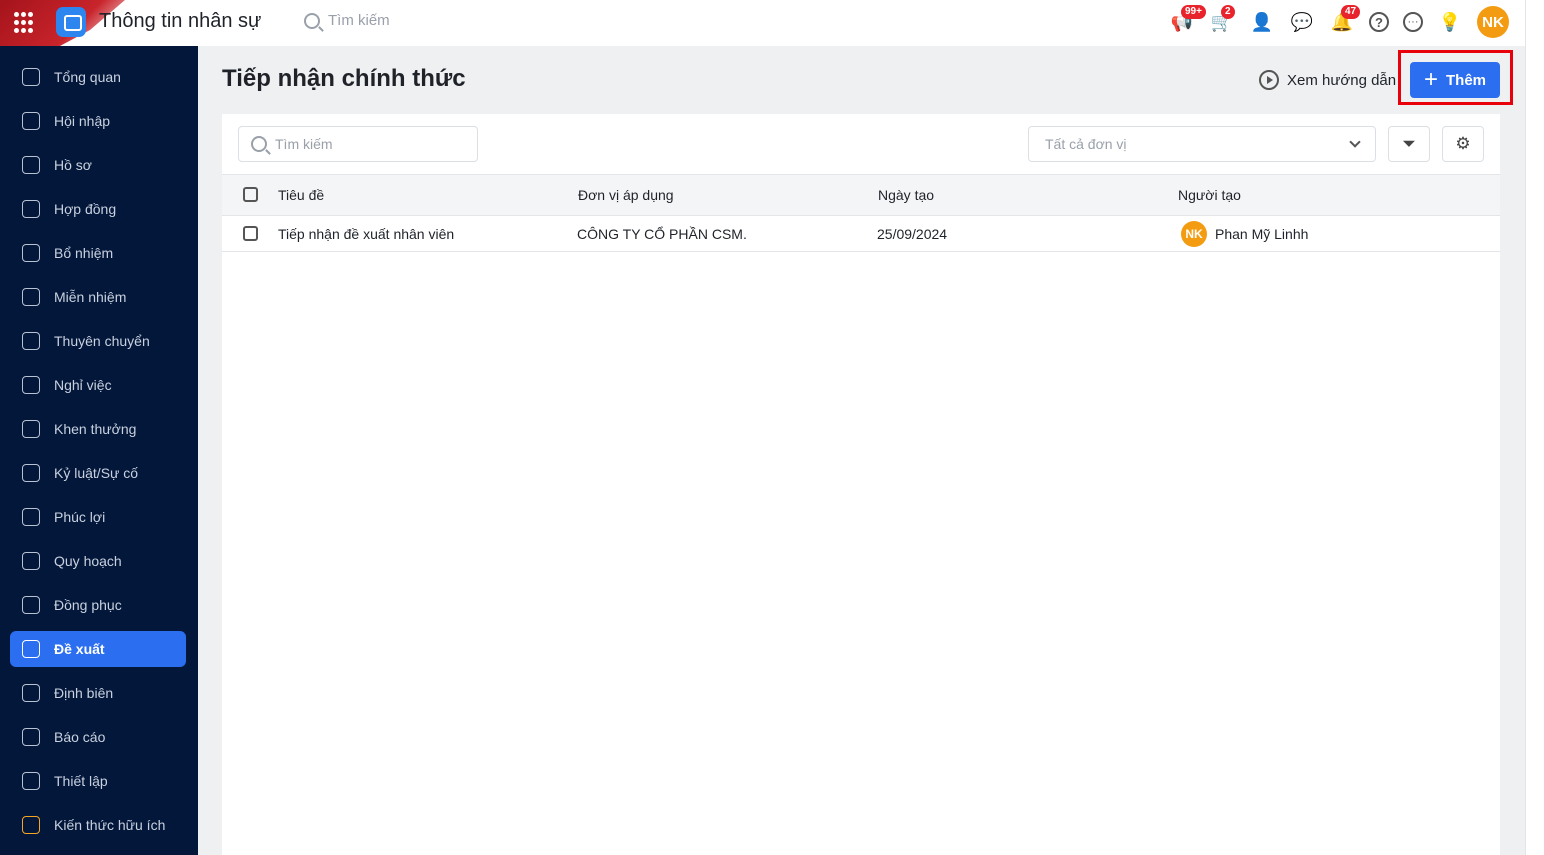  What do you see at coordinates (662, 233) in the screenshot?
I see `row-unit: CÔNG TY CỔ PHẦN CSM.` at bounding box center [662, 233].